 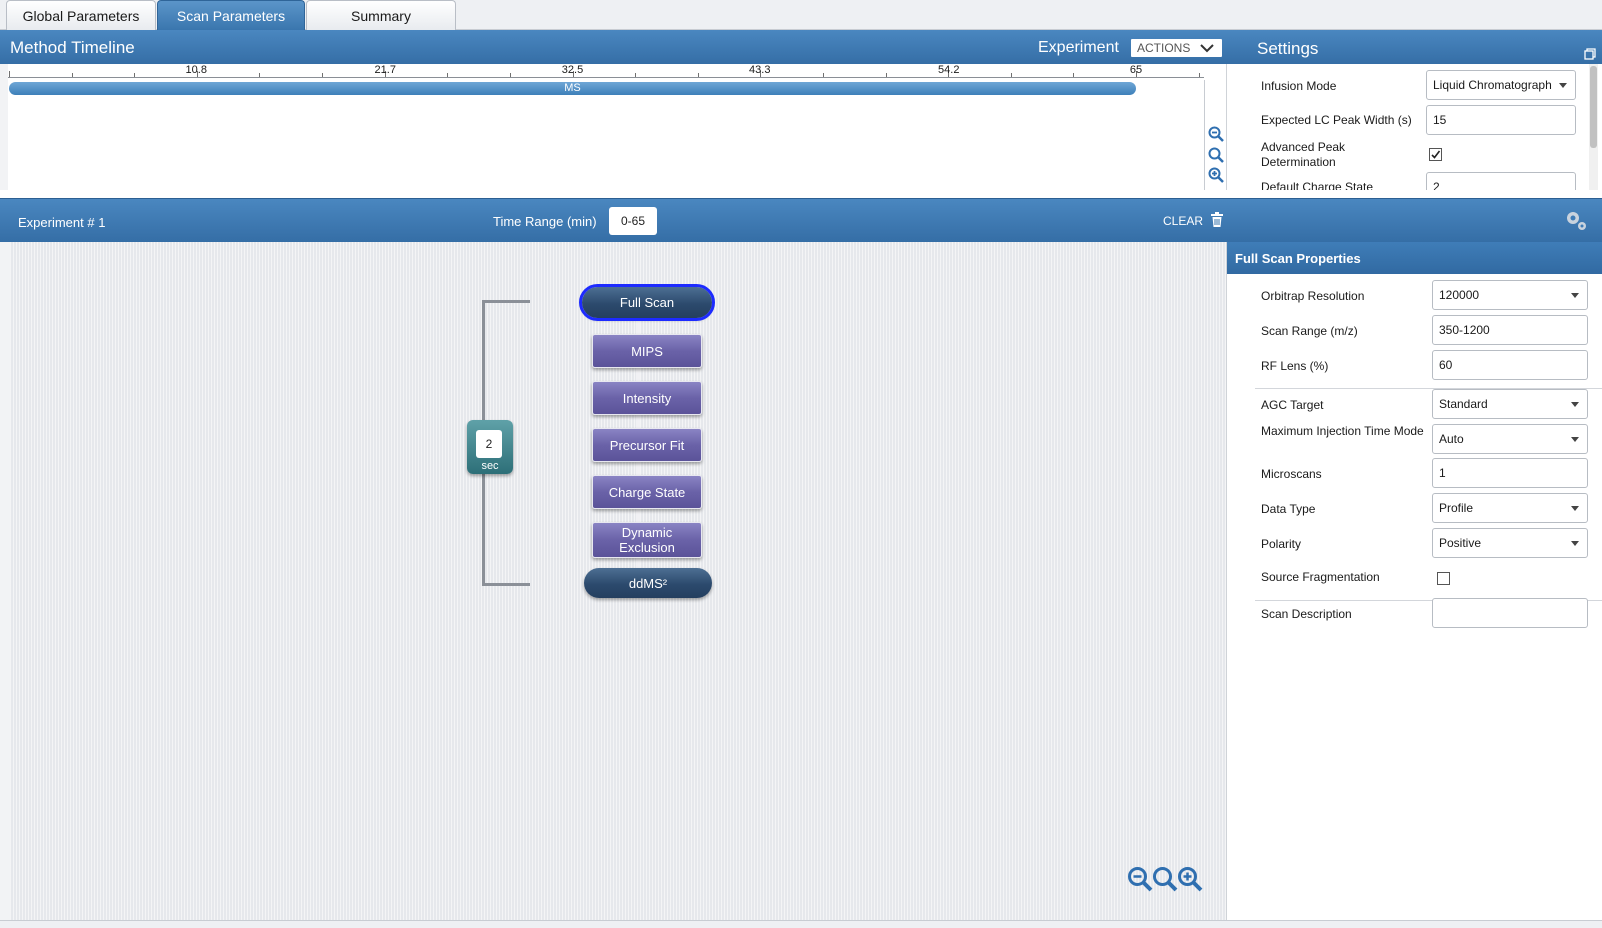 I want to click on checkmark-icon, so click(x=1436, y=154).